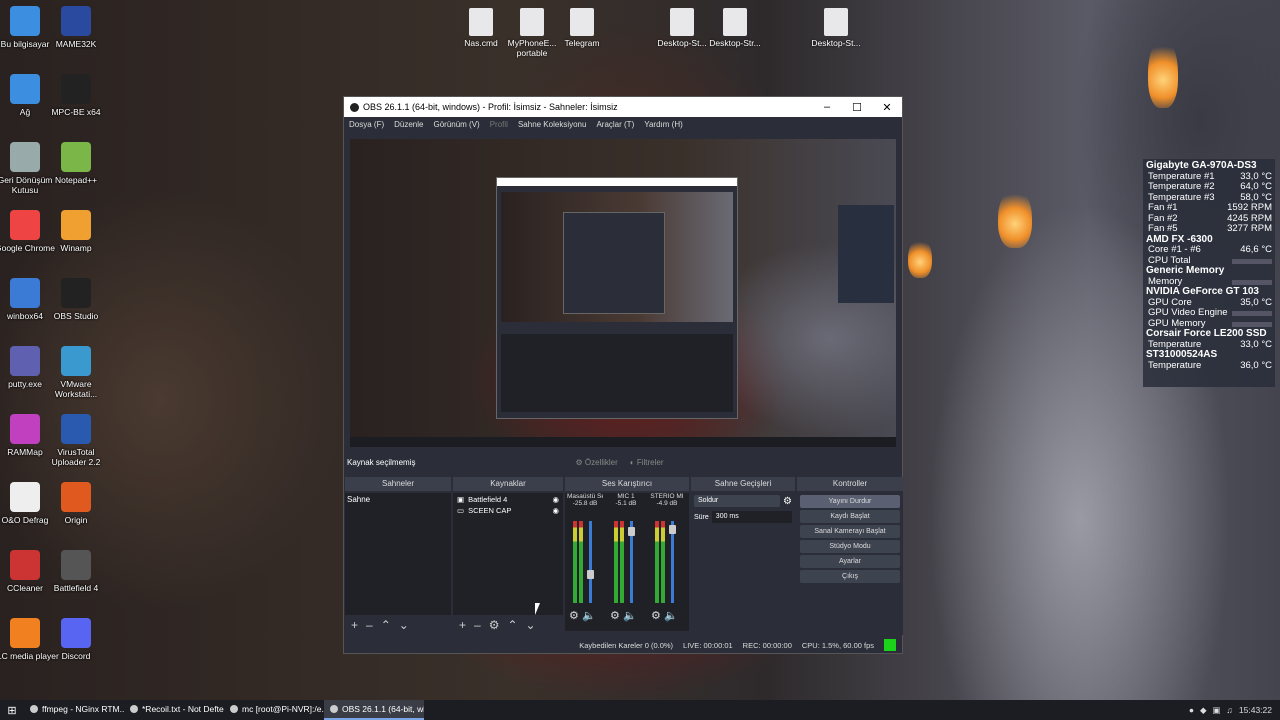  What do you see at coordinates (626, 496) in the screenshot?
I see `channel-name: MIC 1` at bounding box center [626, 496].